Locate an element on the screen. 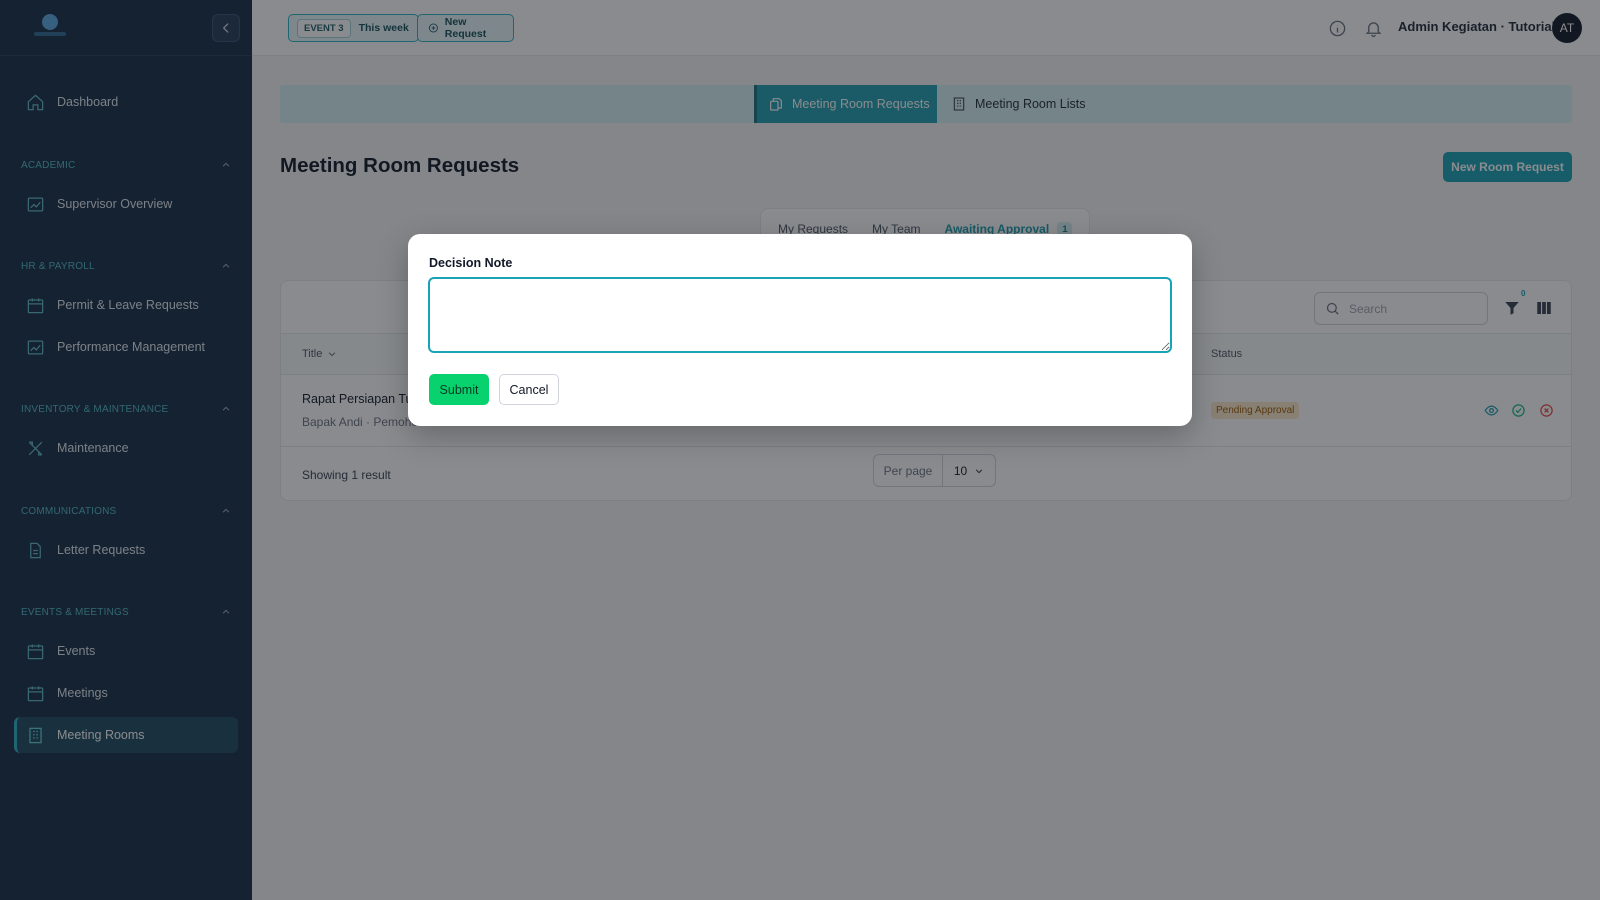  decision-note-textarea is located at coordinates (800, 315).